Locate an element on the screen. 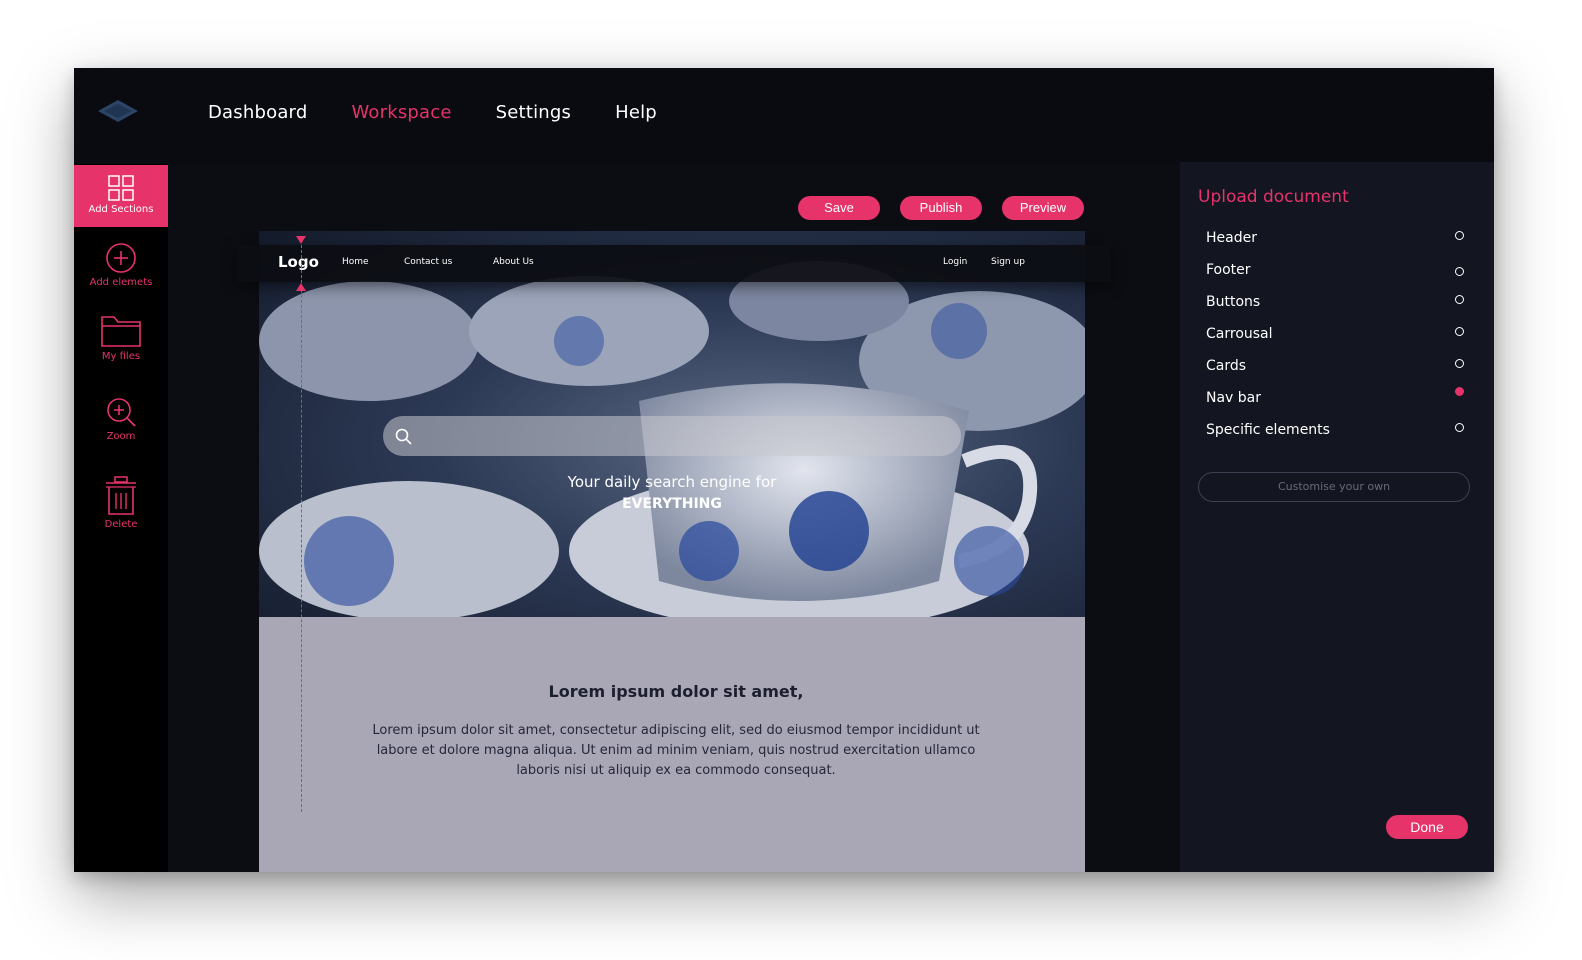 The image size is (1582, 960). zoom-in-icon is located at coordinates (121, 412).